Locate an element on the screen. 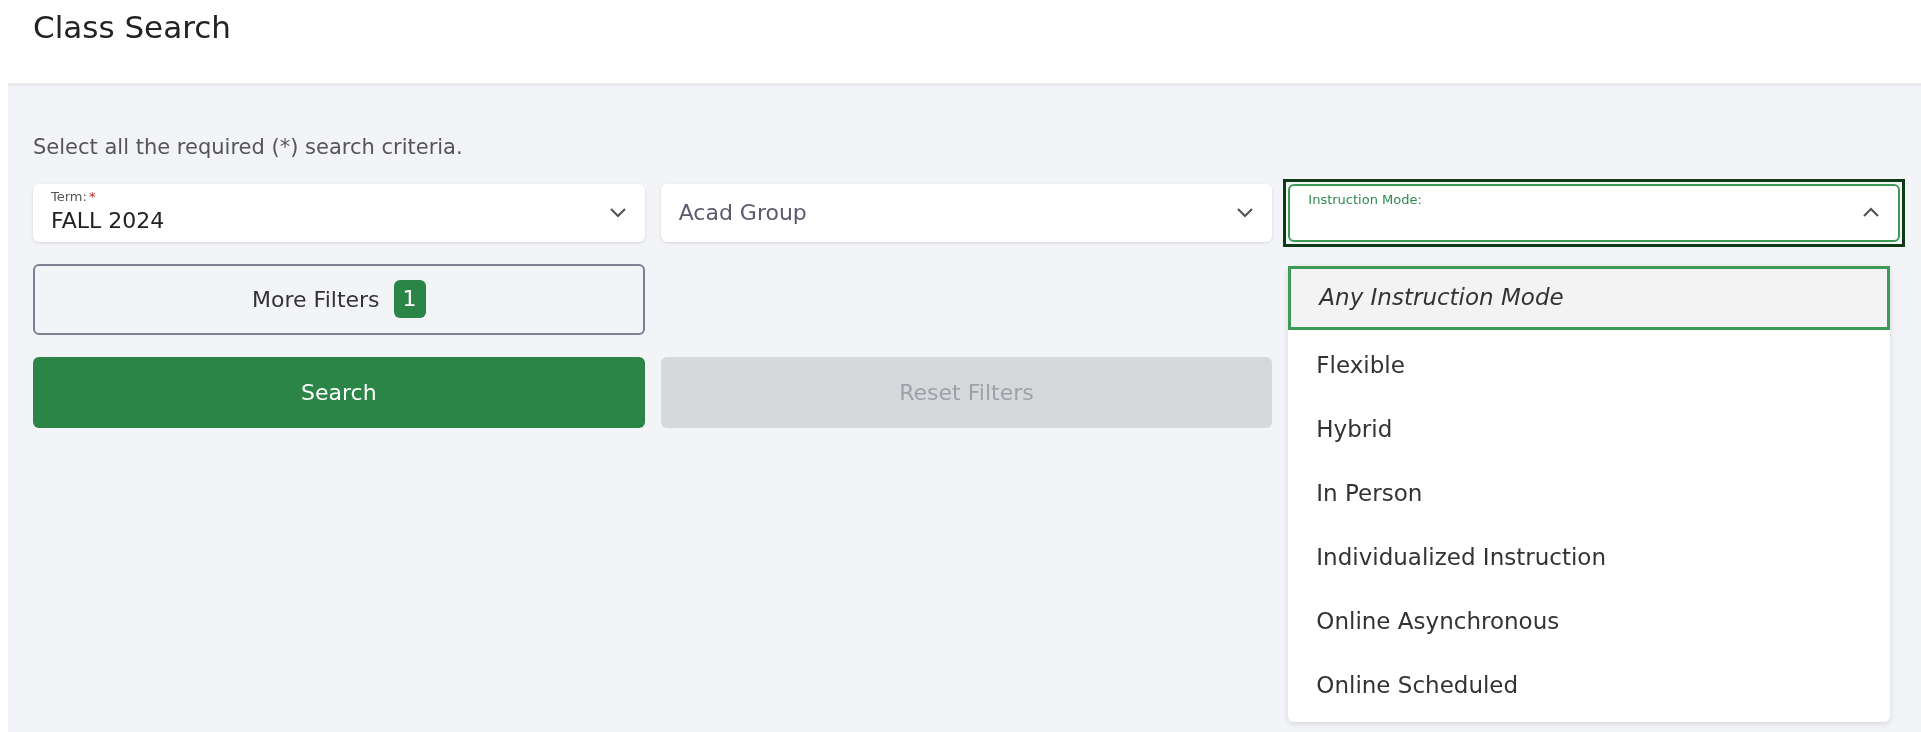  chevron-up-icon is located at coordinates (1871, 212).